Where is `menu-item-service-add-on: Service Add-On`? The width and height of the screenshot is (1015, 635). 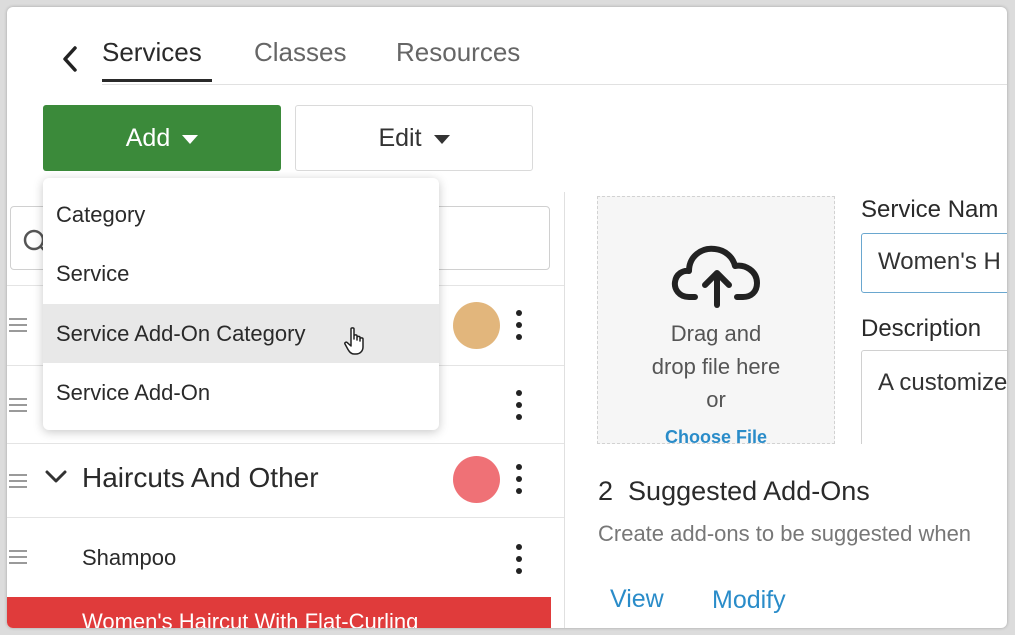 menu-item-service-add-on: Service Add-On is located at coordinates (241, 392).